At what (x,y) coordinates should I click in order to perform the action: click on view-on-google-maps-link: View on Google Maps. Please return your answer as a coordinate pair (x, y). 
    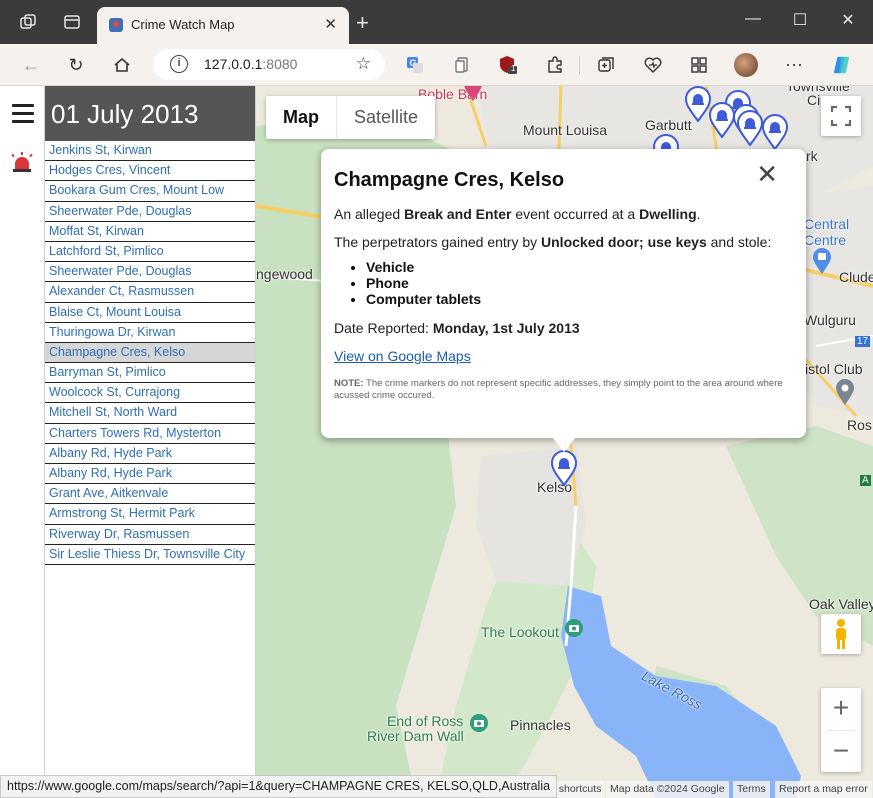
    Looking at the image, I should click on (402, 356).